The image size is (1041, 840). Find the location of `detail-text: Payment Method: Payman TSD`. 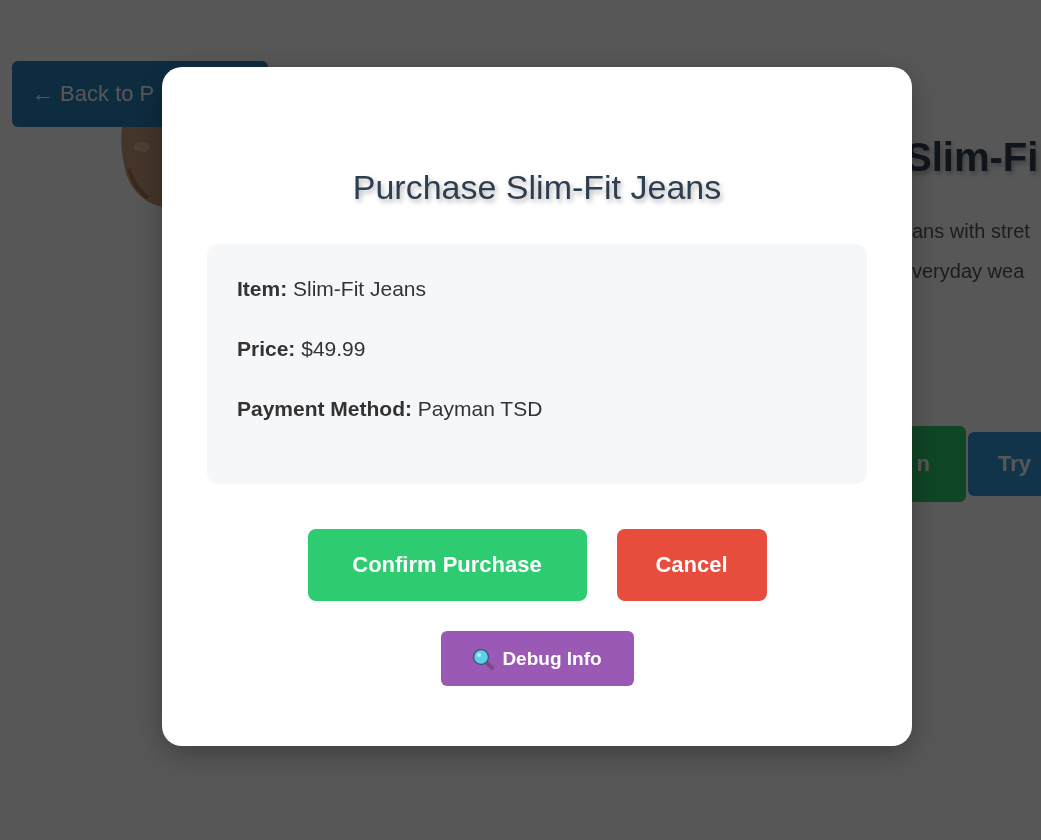

detail-text: Payment Method: Payman TSD is located at coordinates (390, 409).